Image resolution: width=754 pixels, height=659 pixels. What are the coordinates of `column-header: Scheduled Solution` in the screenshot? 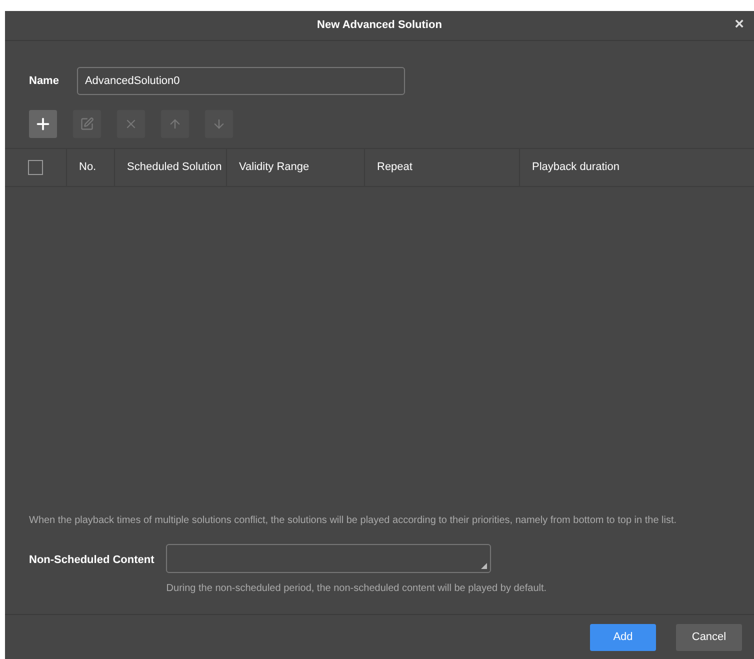 It's located at (174, 168).